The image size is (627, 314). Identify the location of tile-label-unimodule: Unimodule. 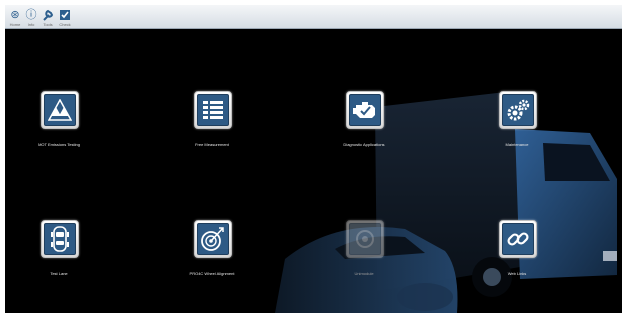
(364, 273).